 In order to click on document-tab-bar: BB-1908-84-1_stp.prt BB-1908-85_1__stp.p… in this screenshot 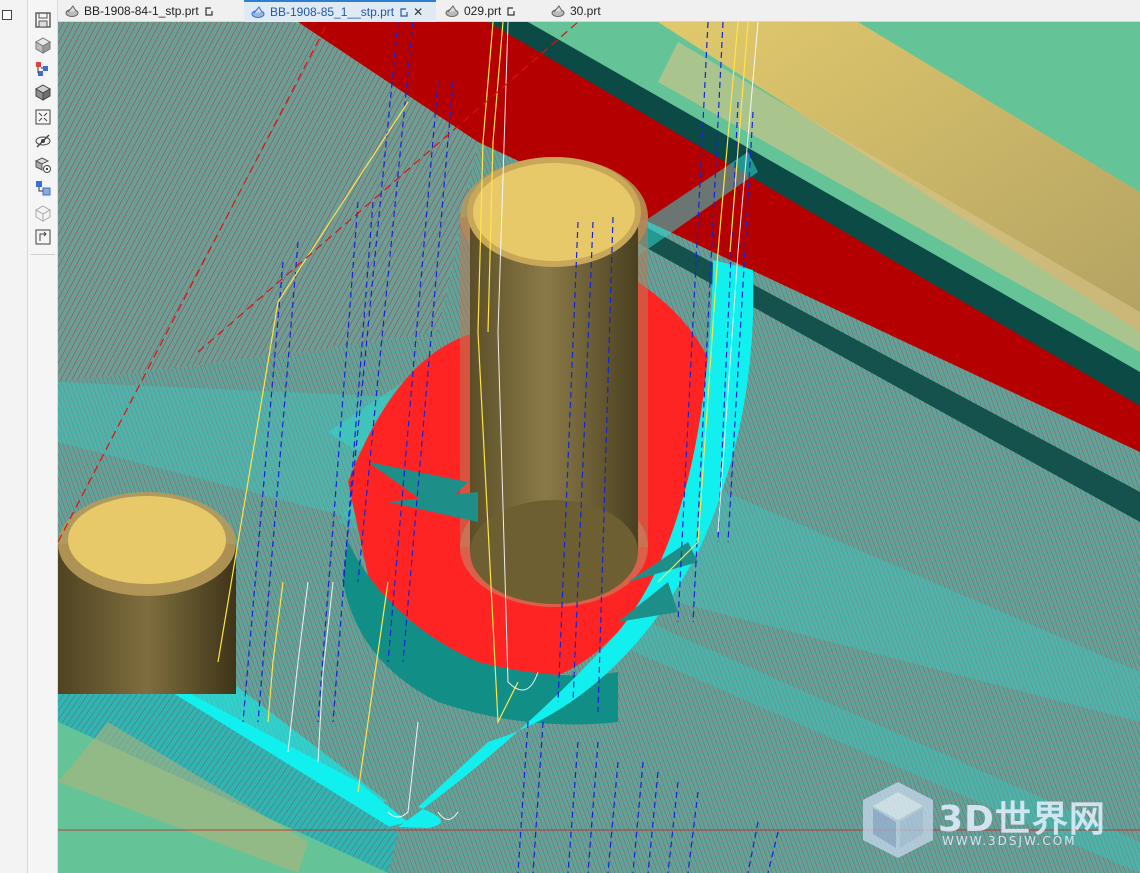, I will do `click(599, 11)`.